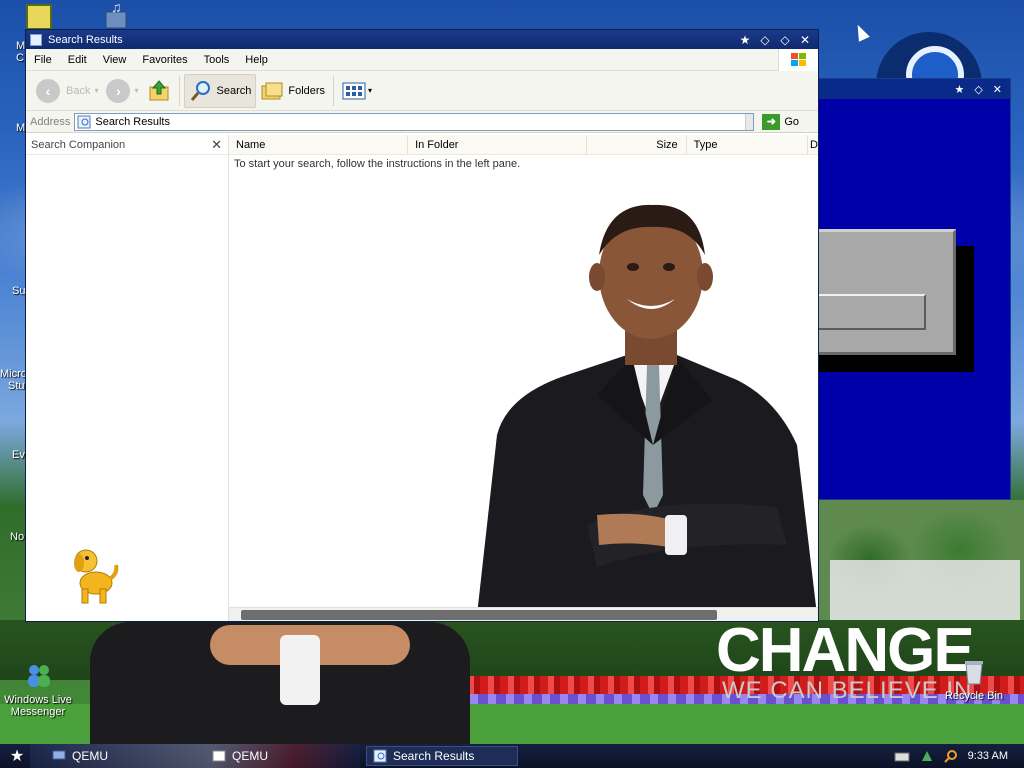 The height and width of the screenshot is (768, 1024). Describe the element at coordinates (132, 121) in the screenshot. I see `address-value: Search Results` at that location.